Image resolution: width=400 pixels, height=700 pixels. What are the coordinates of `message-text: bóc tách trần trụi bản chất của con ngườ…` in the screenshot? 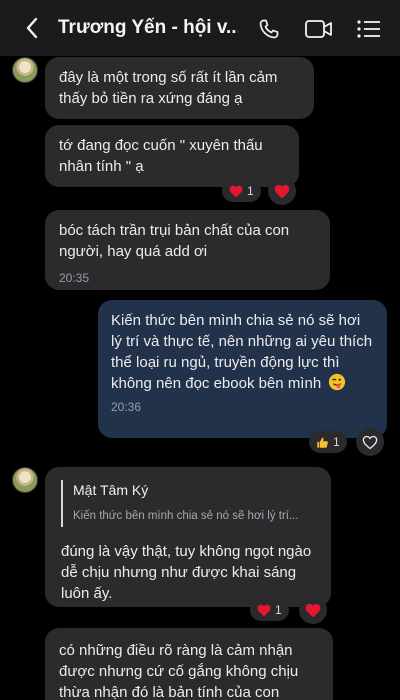 It's located at (174, 241).